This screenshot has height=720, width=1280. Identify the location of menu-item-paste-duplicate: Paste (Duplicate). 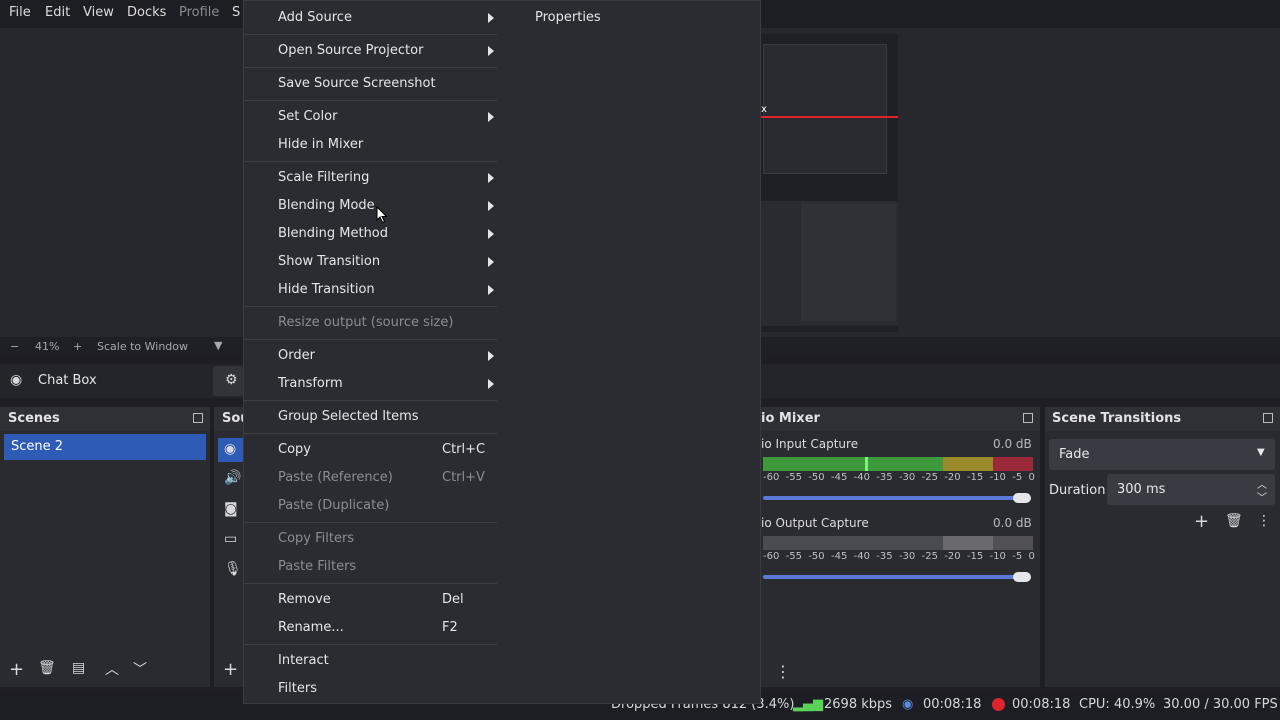
(334, 505).